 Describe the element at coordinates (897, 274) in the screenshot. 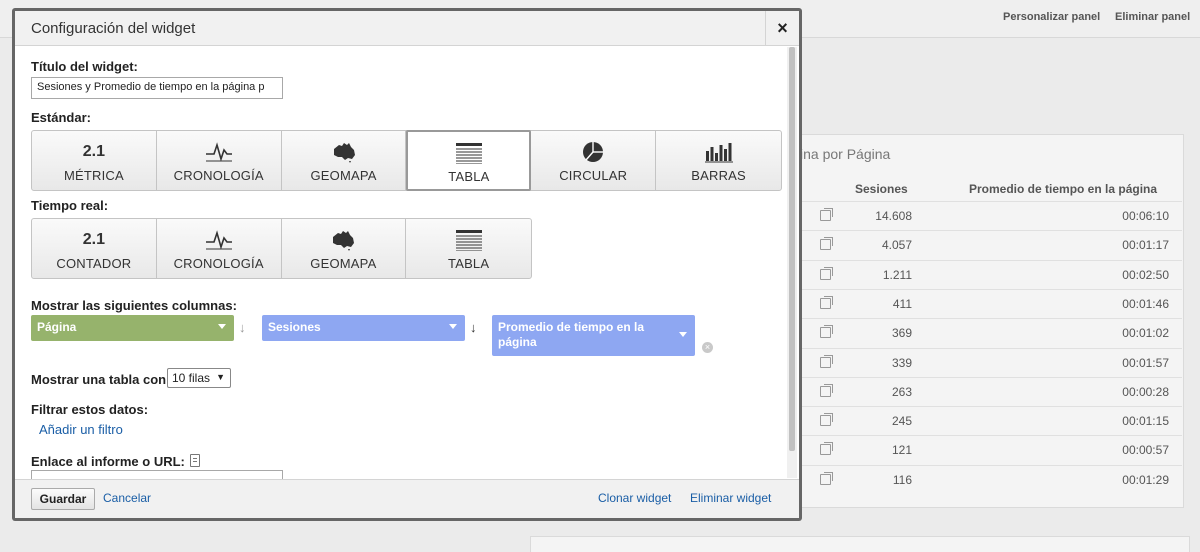

I see `sessions-cell: 1.211` at that location.